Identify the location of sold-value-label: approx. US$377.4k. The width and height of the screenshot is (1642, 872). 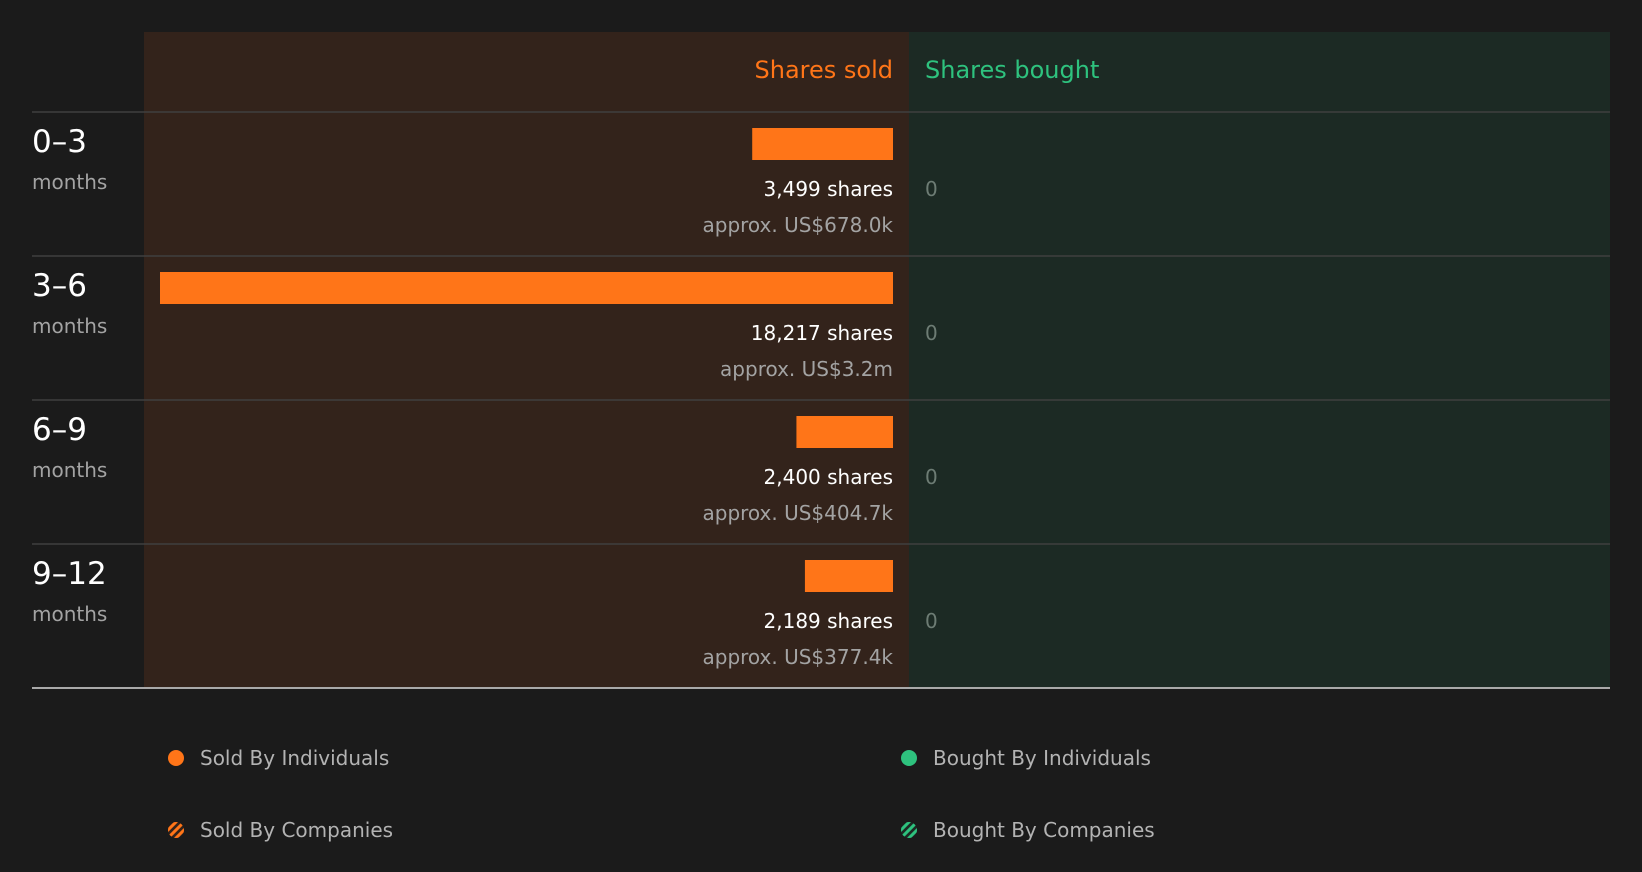
(798, 657).